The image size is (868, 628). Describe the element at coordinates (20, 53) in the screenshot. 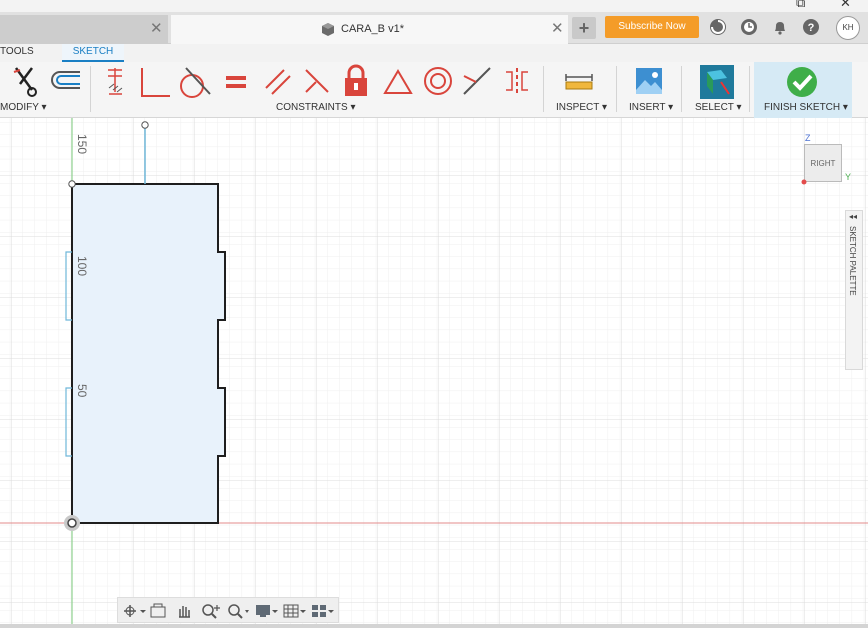

I see `tab-tools: TOOLS` at that location.